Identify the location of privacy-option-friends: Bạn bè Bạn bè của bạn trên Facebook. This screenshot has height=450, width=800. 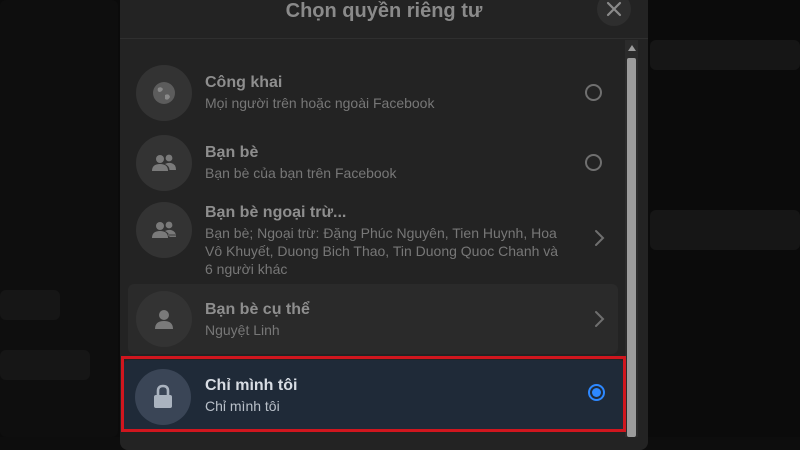
(373, 163).